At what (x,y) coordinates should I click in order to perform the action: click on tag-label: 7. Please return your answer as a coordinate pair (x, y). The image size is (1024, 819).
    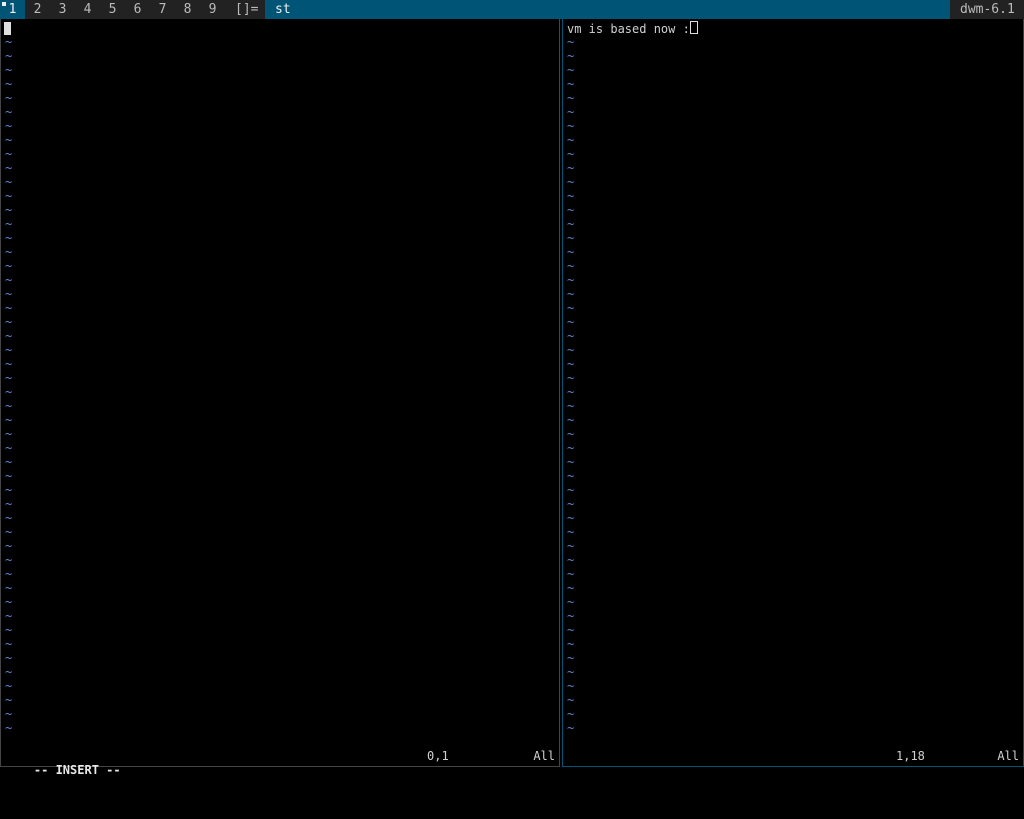
    Looking at the image, I should click on (162, 9).